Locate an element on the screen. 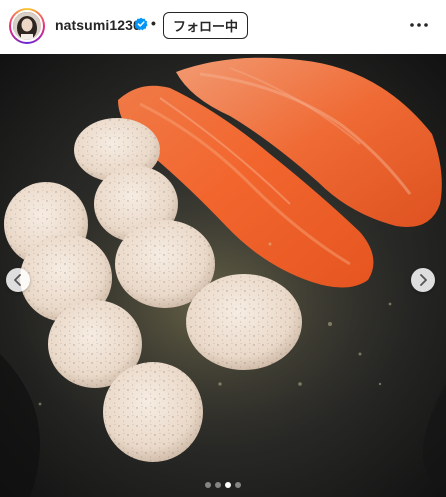 This screenshot has height=497, width=446. story-ring is located at coordinates (27, 26).